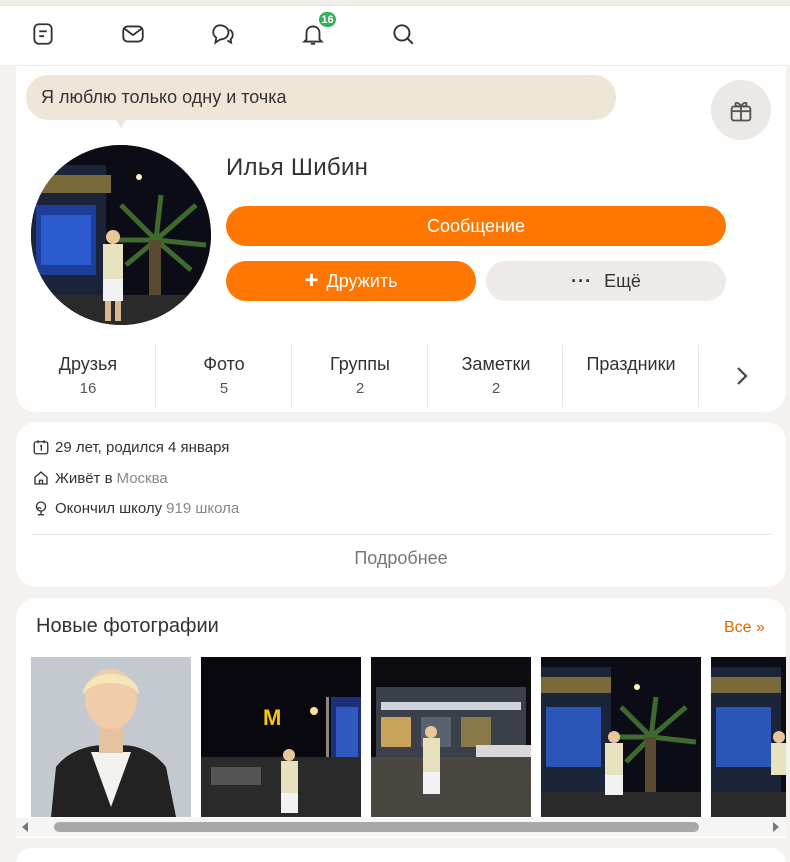 This screenshot has width=790, height=862. What do you see at coordinates (360, 364) in the screenshot?
I see `tab-label: Группы` at bounding box center [360, 364].